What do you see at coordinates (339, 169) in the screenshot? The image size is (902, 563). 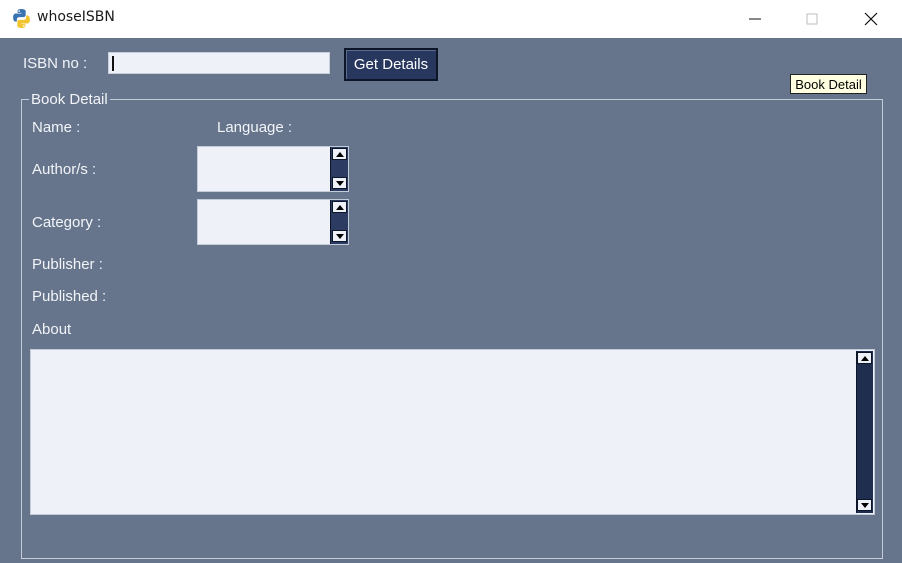 I see `authors-scrollbar` at bounding box center [339, 169].